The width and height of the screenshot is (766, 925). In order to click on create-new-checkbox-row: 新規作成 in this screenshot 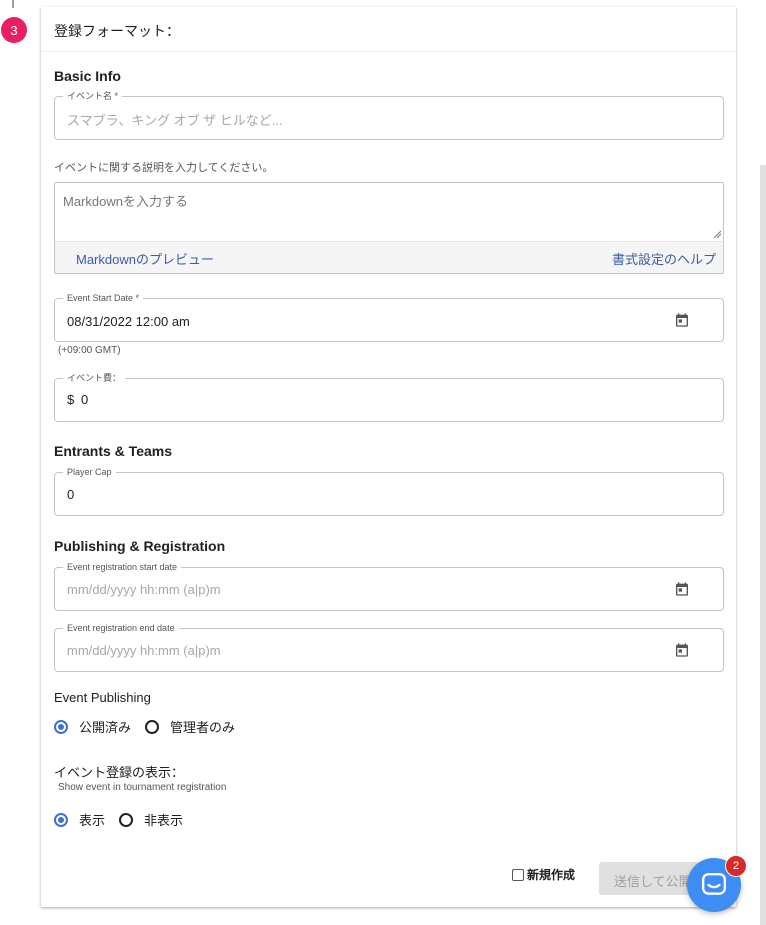, I will do `click(543, 874)`.